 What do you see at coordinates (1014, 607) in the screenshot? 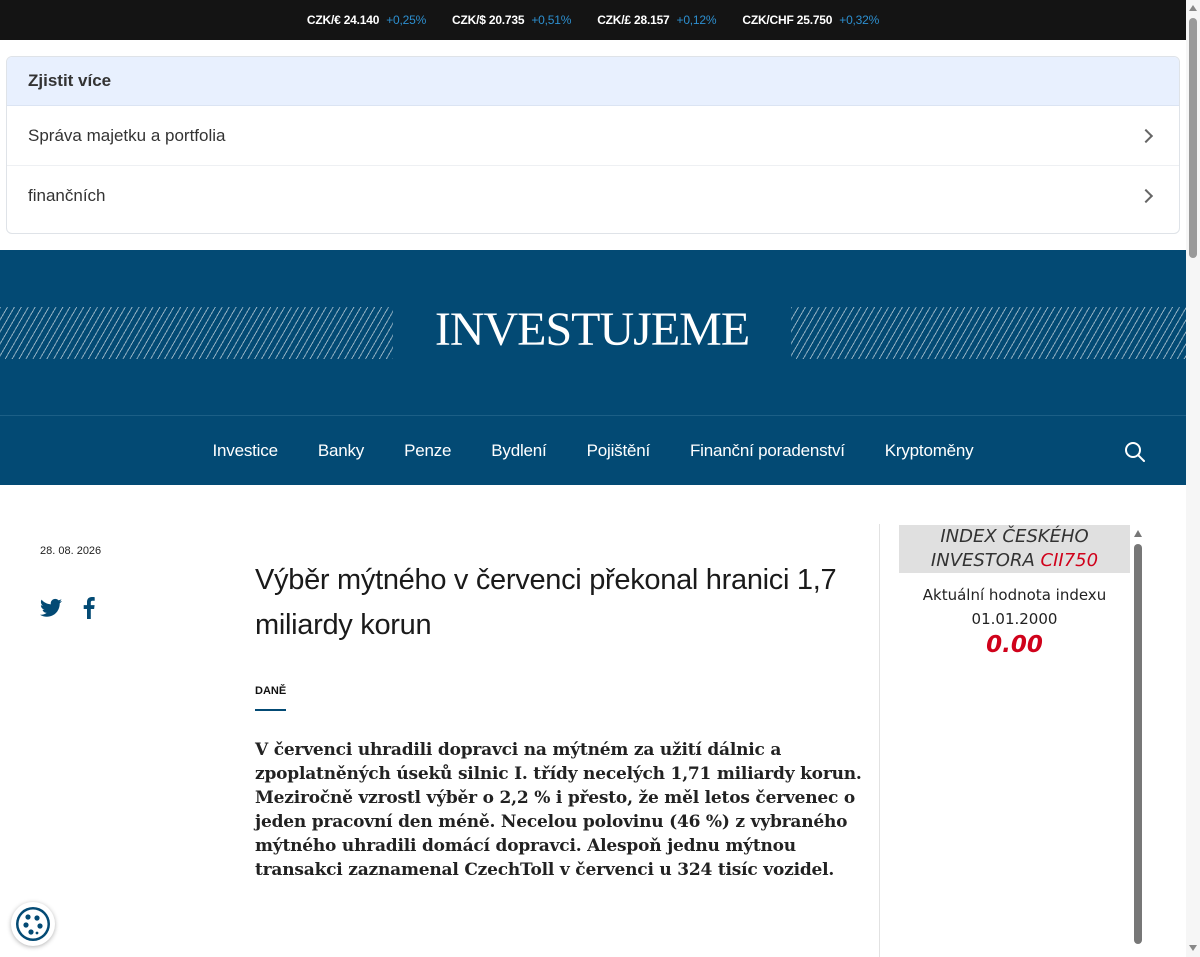
I see `widget-label: Aktuální hodnota indexu 01.01.2000` at bounding box center [1014, 607].